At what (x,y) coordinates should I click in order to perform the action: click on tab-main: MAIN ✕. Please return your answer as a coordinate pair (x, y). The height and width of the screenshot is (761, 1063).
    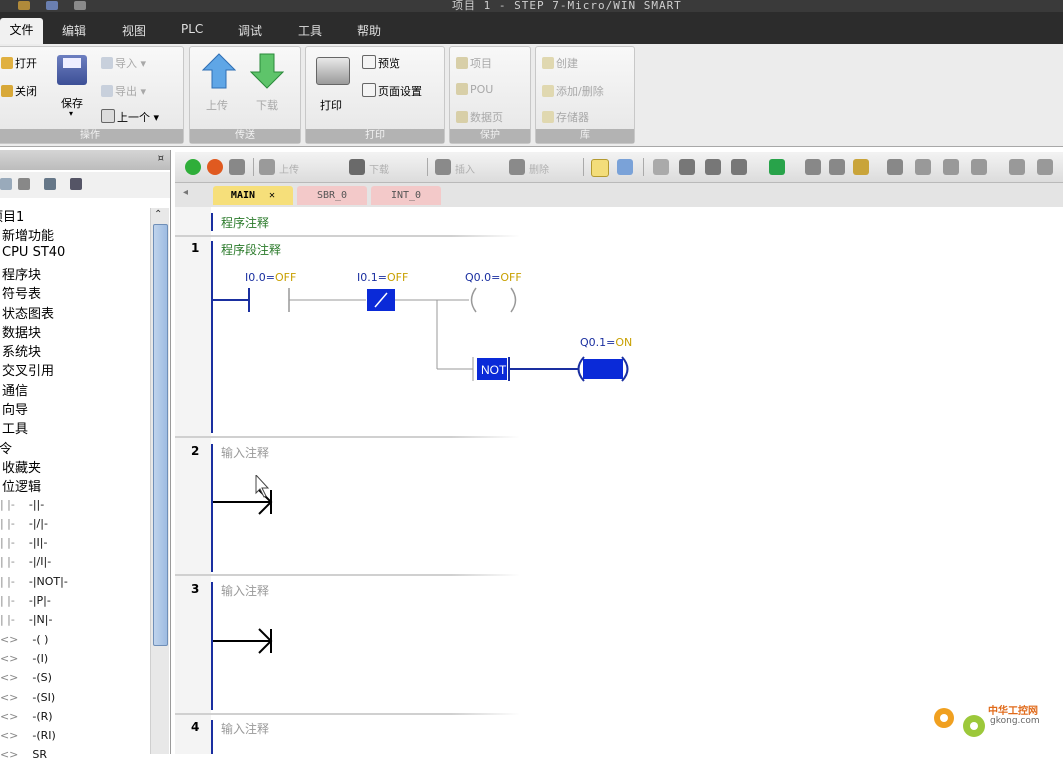
    Looking at the image, I should click on (253, 195).